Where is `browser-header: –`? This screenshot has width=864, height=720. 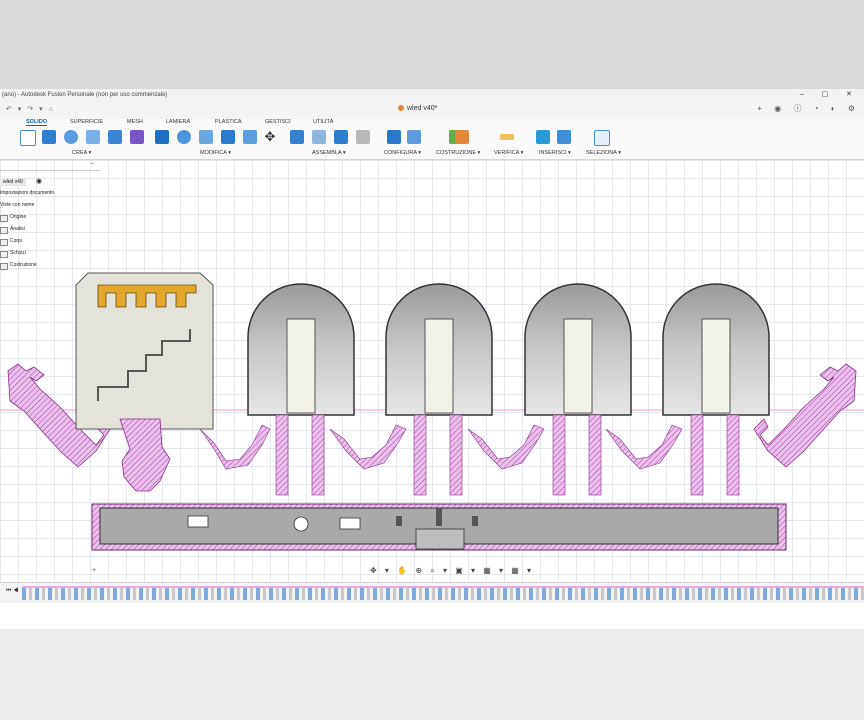
browser-header: – is located at coordinates (50, 166).